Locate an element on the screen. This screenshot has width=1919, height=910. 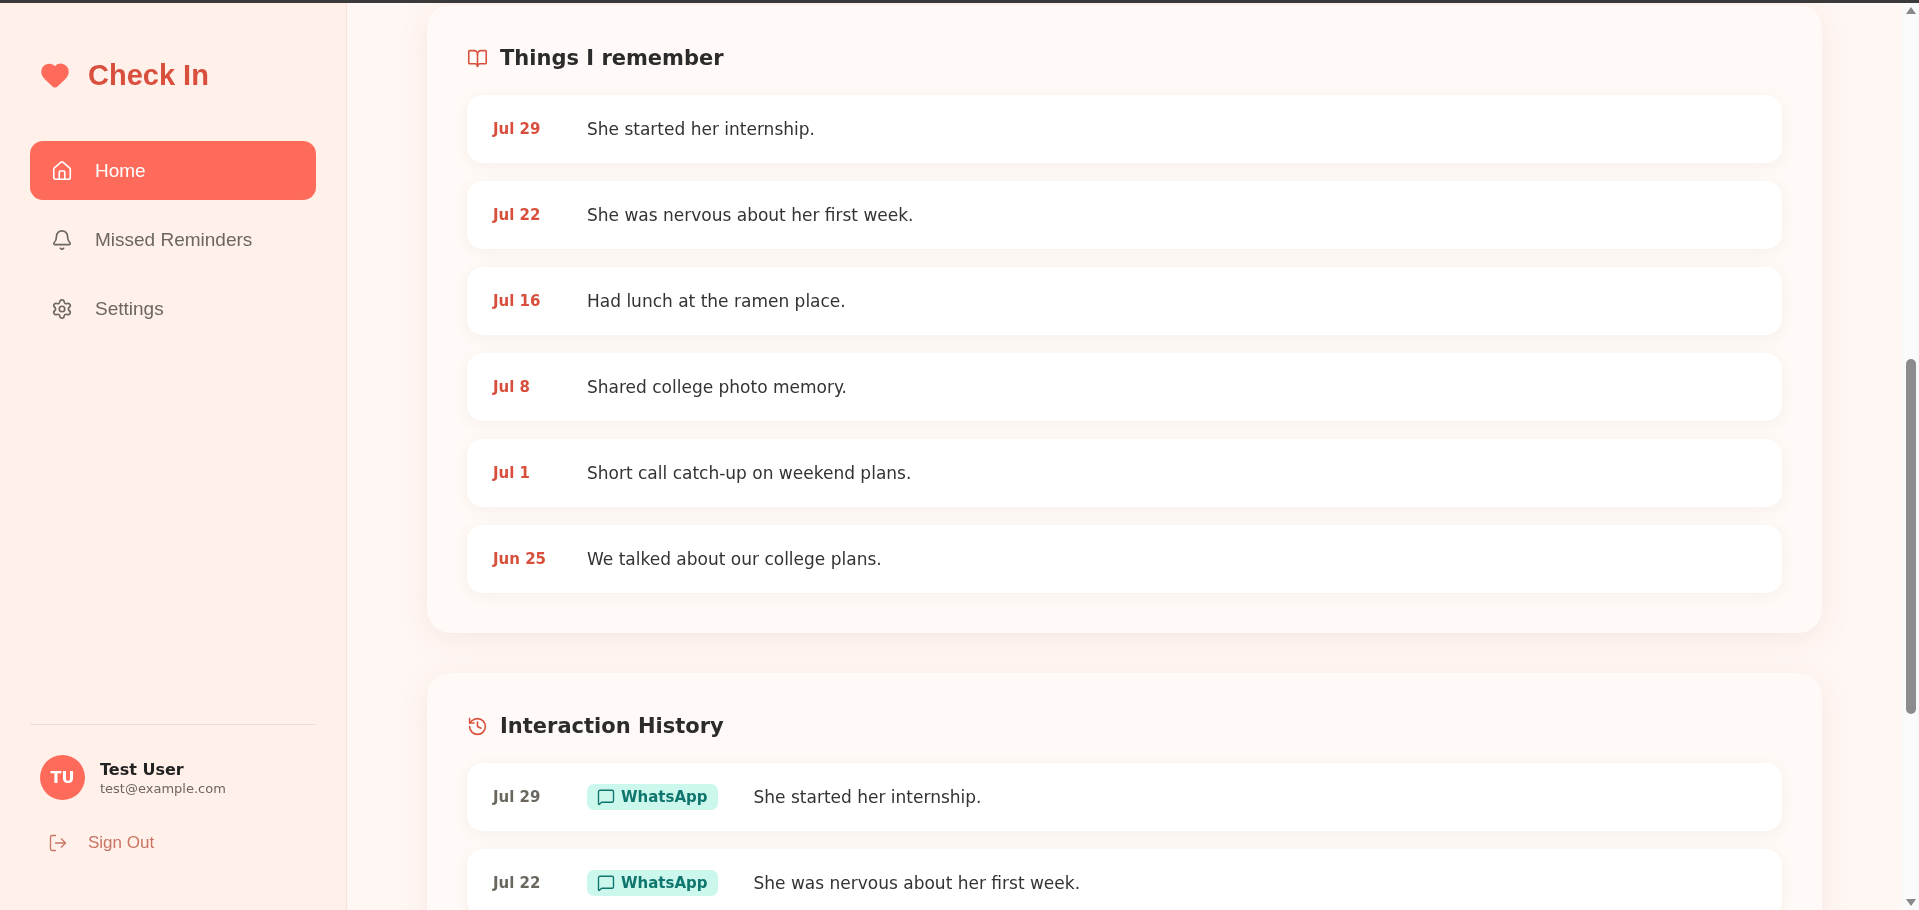
user-name: Test User is located at coordinates (142, 769).